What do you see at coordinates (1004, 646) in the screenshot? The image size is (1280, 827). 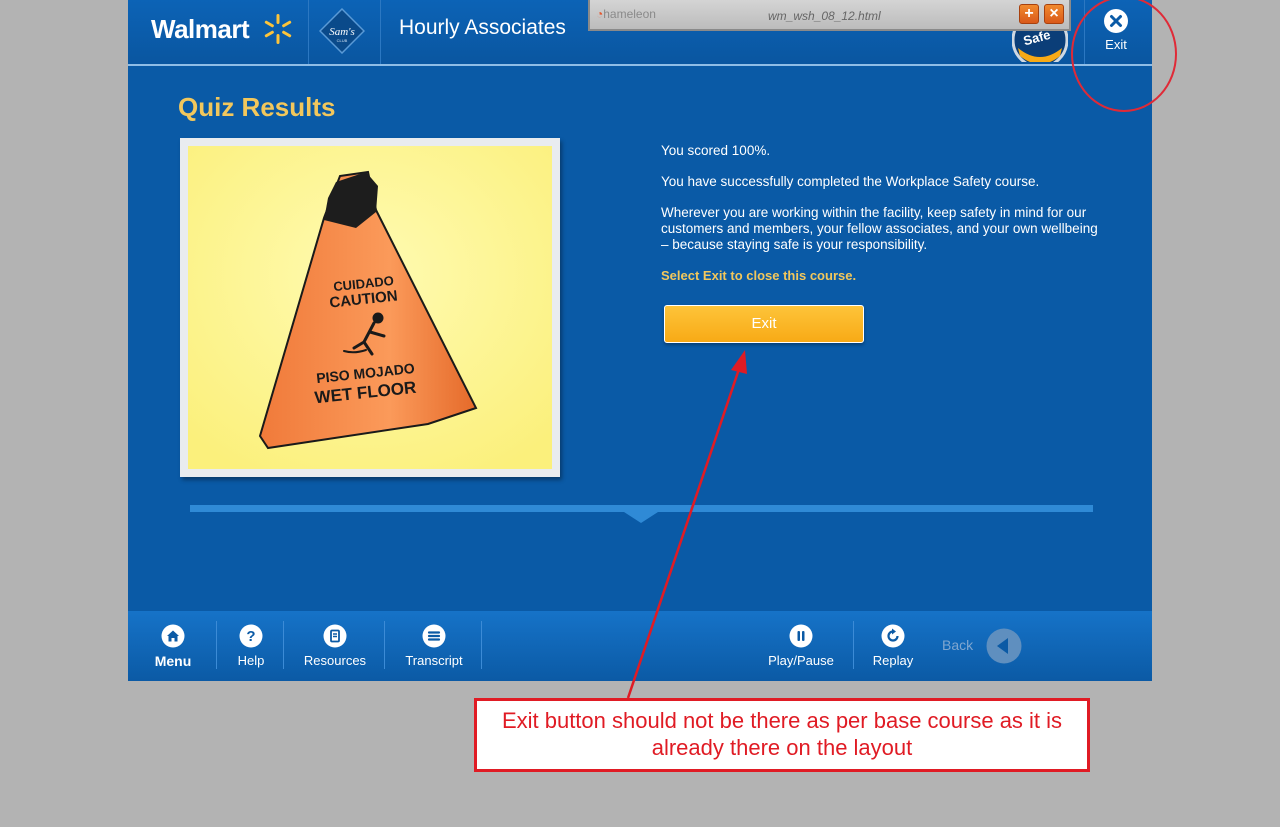 I see `back-arrow-icon` at bounding box center [1004, 646].